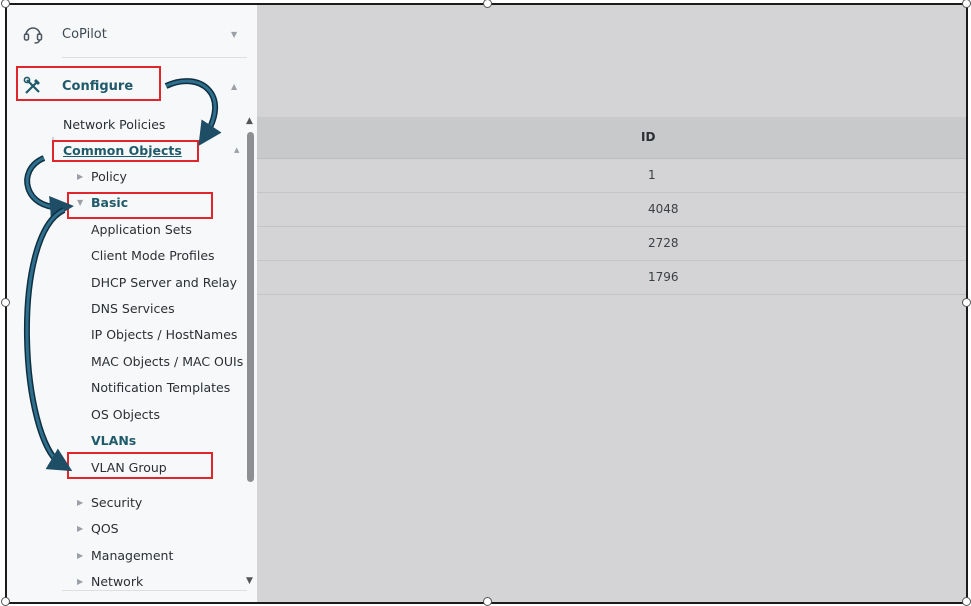  Describe the element at coordinates (48, 339) in the screenshot. I see `arrow-basic-to-vlan-group` at that location.